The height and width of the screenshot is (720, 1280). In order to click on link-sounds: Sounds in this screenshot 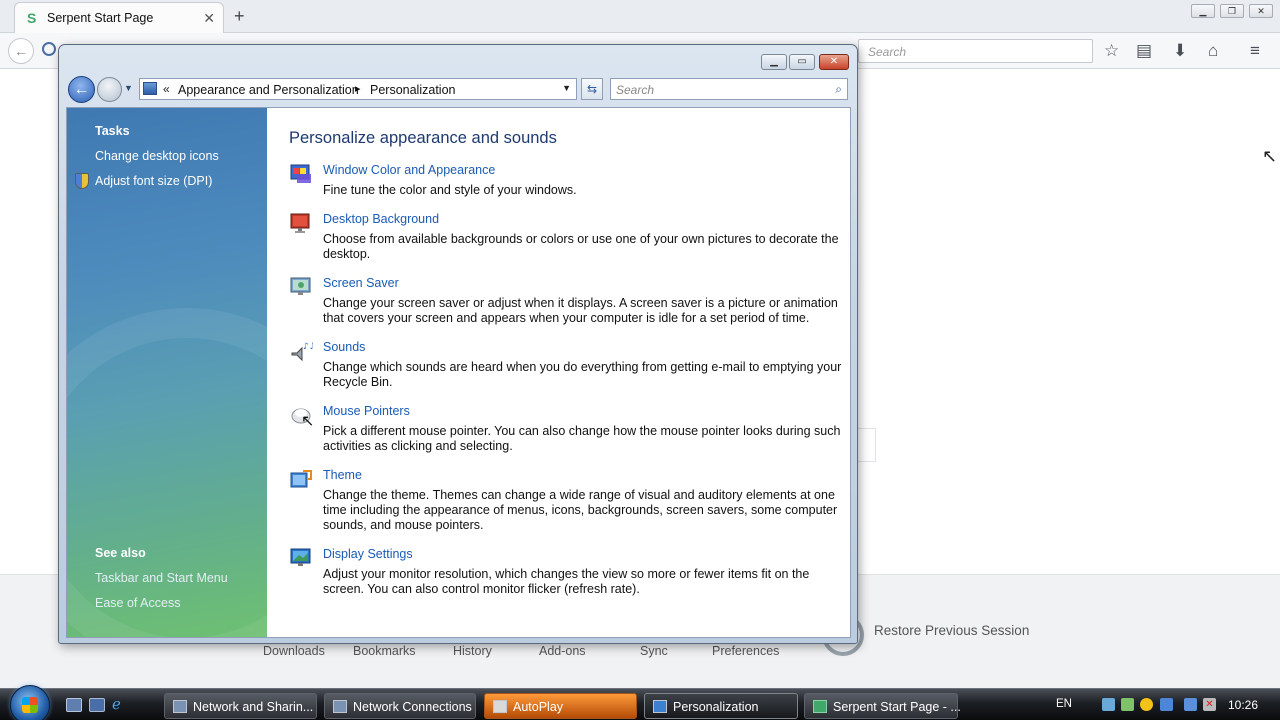, I will do `click(344, 347)`.